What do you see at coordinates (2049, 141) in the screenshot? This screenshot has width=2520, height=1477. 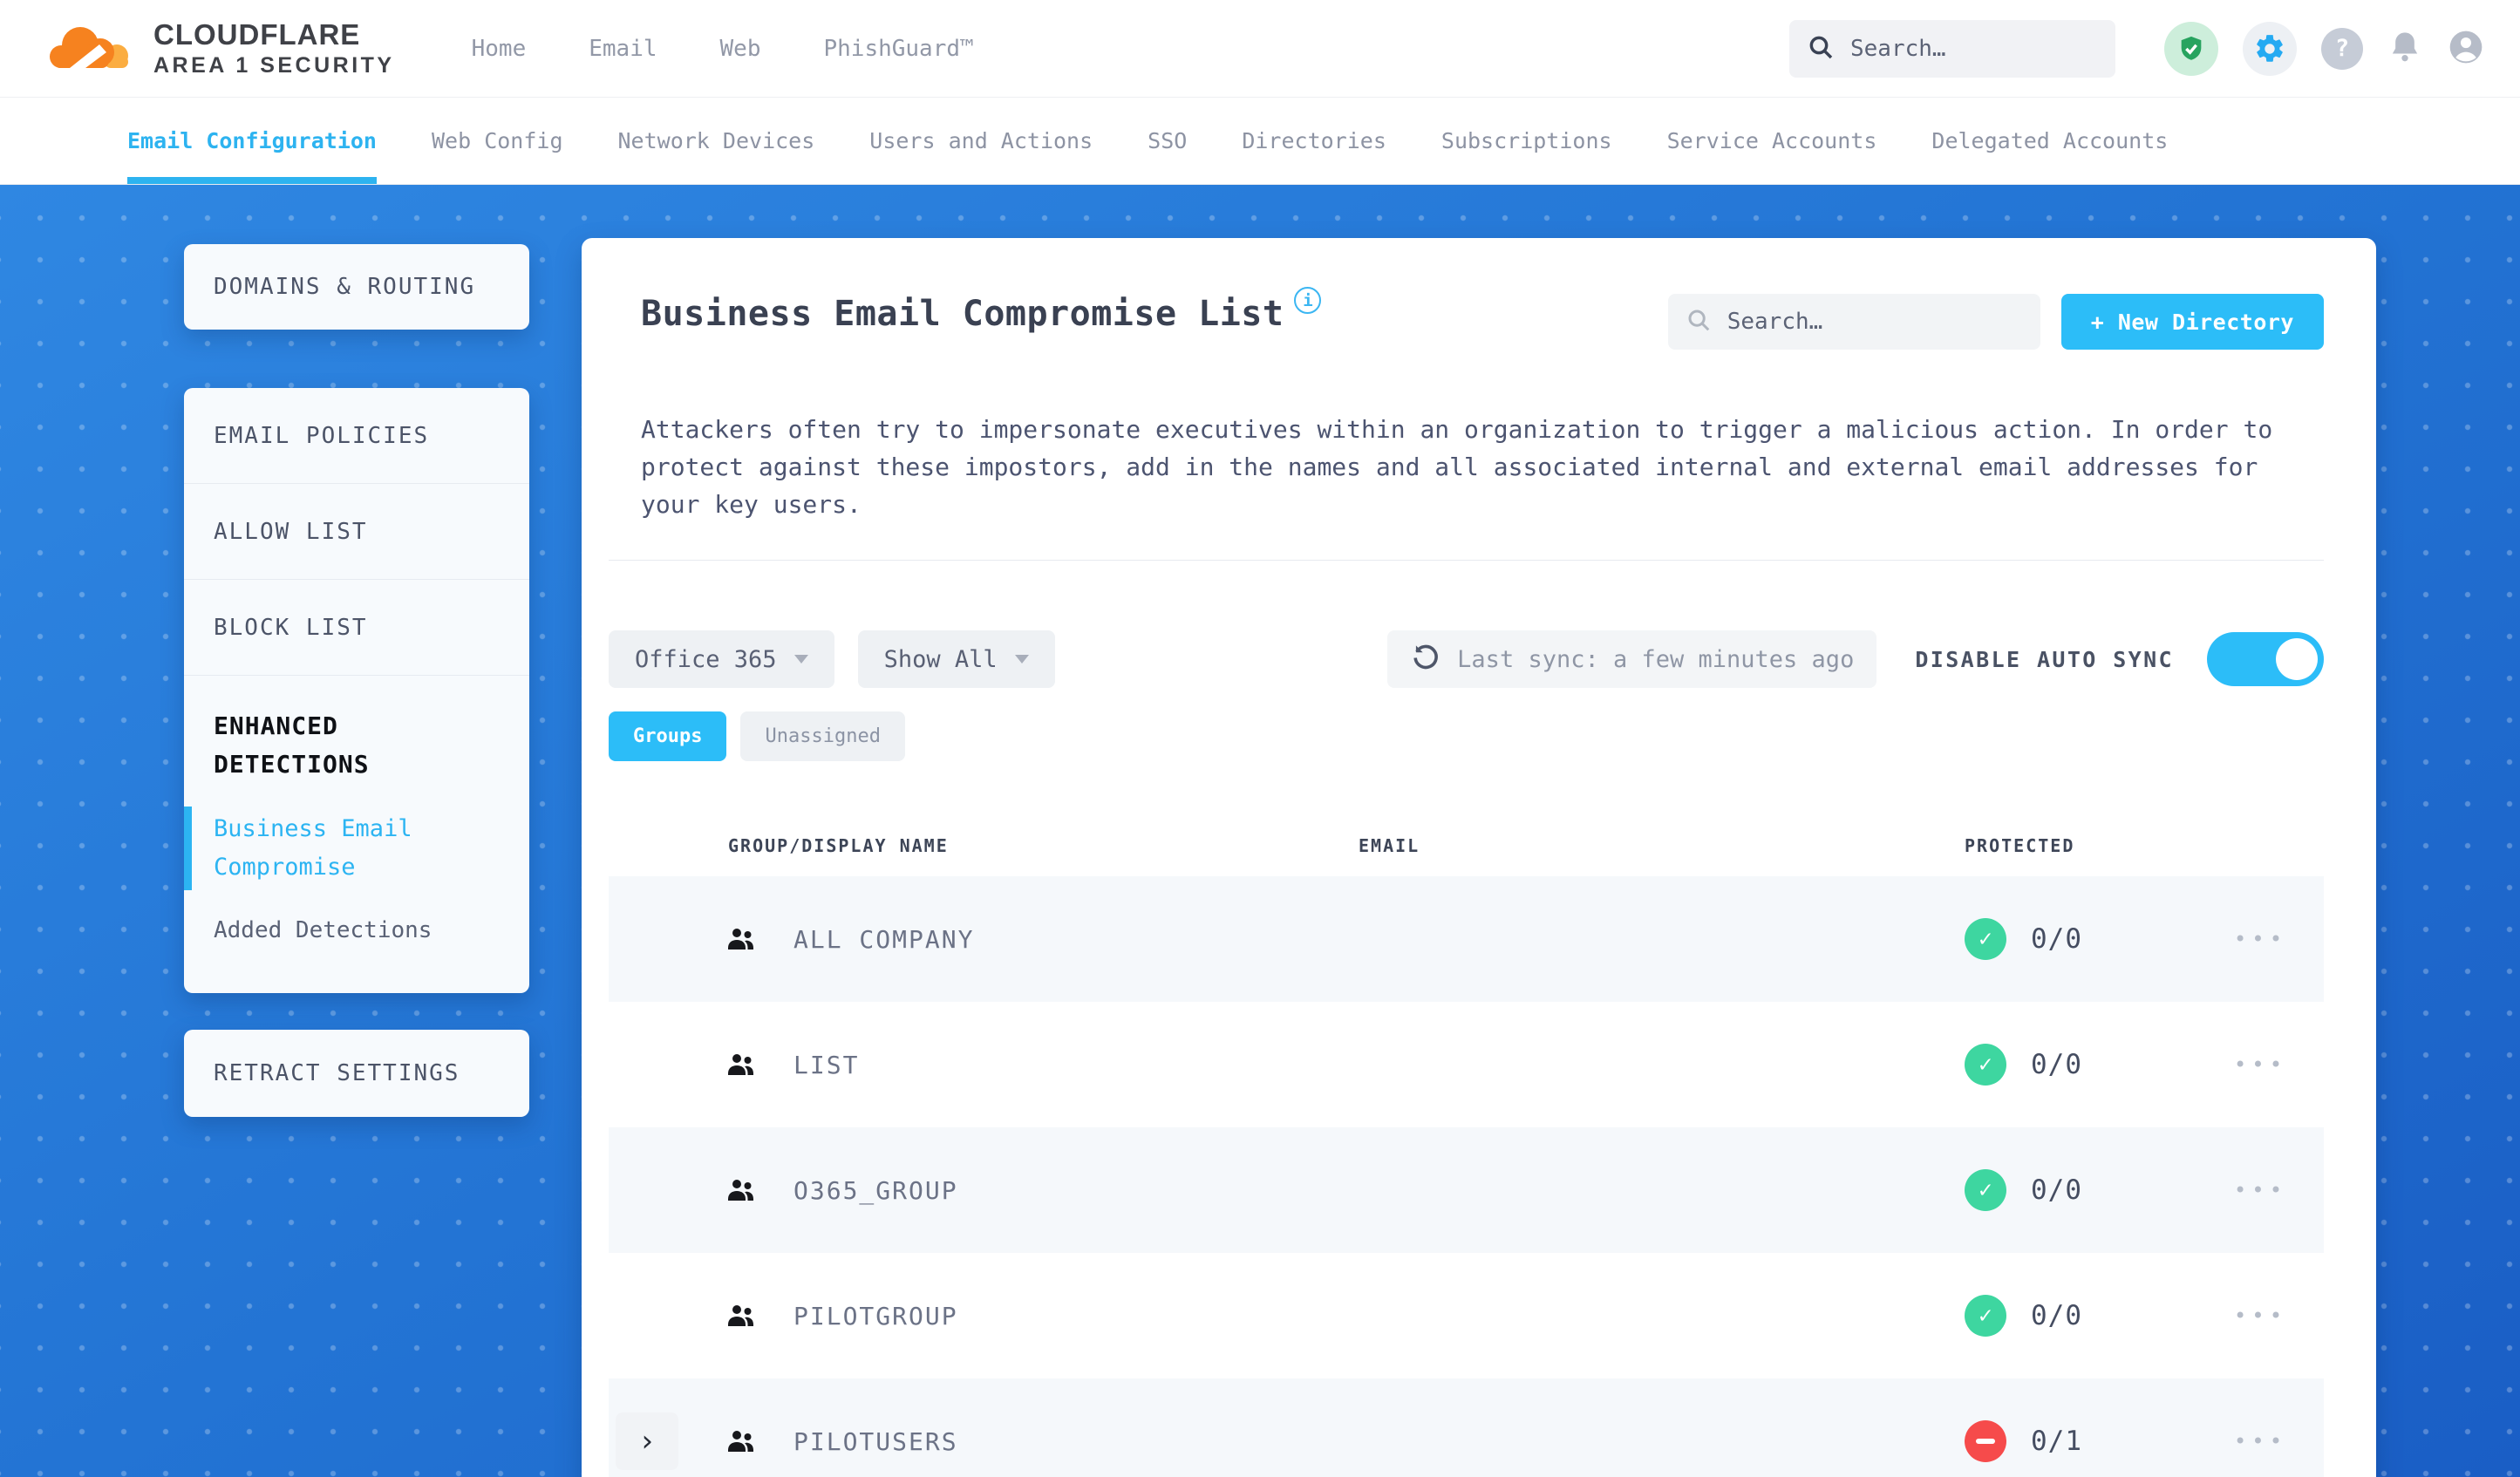 I see `tab-delegated-accounts: Delegated Accounts` at bounding box center [2049, 141].